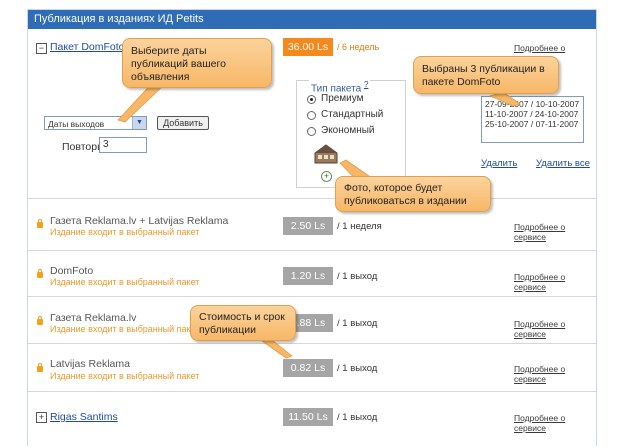 This screenshot has width=619, height=448. Describe the element at coordinates (504, 99) in the screenshot. I see `callout-arrow-selected` at that location.